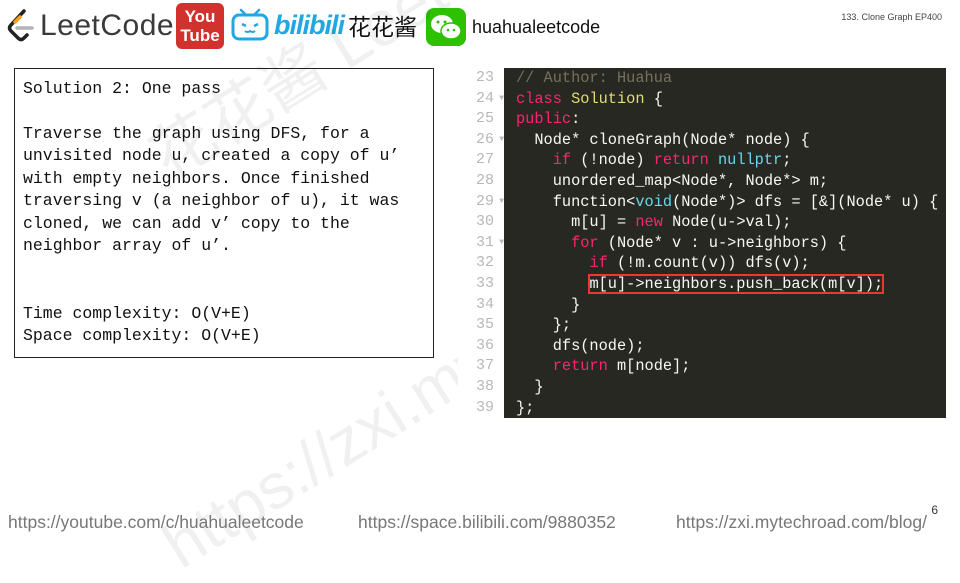 The width and height of the screenshot is (960, 583). I want to click on line-number: 34, so click(481, 305).